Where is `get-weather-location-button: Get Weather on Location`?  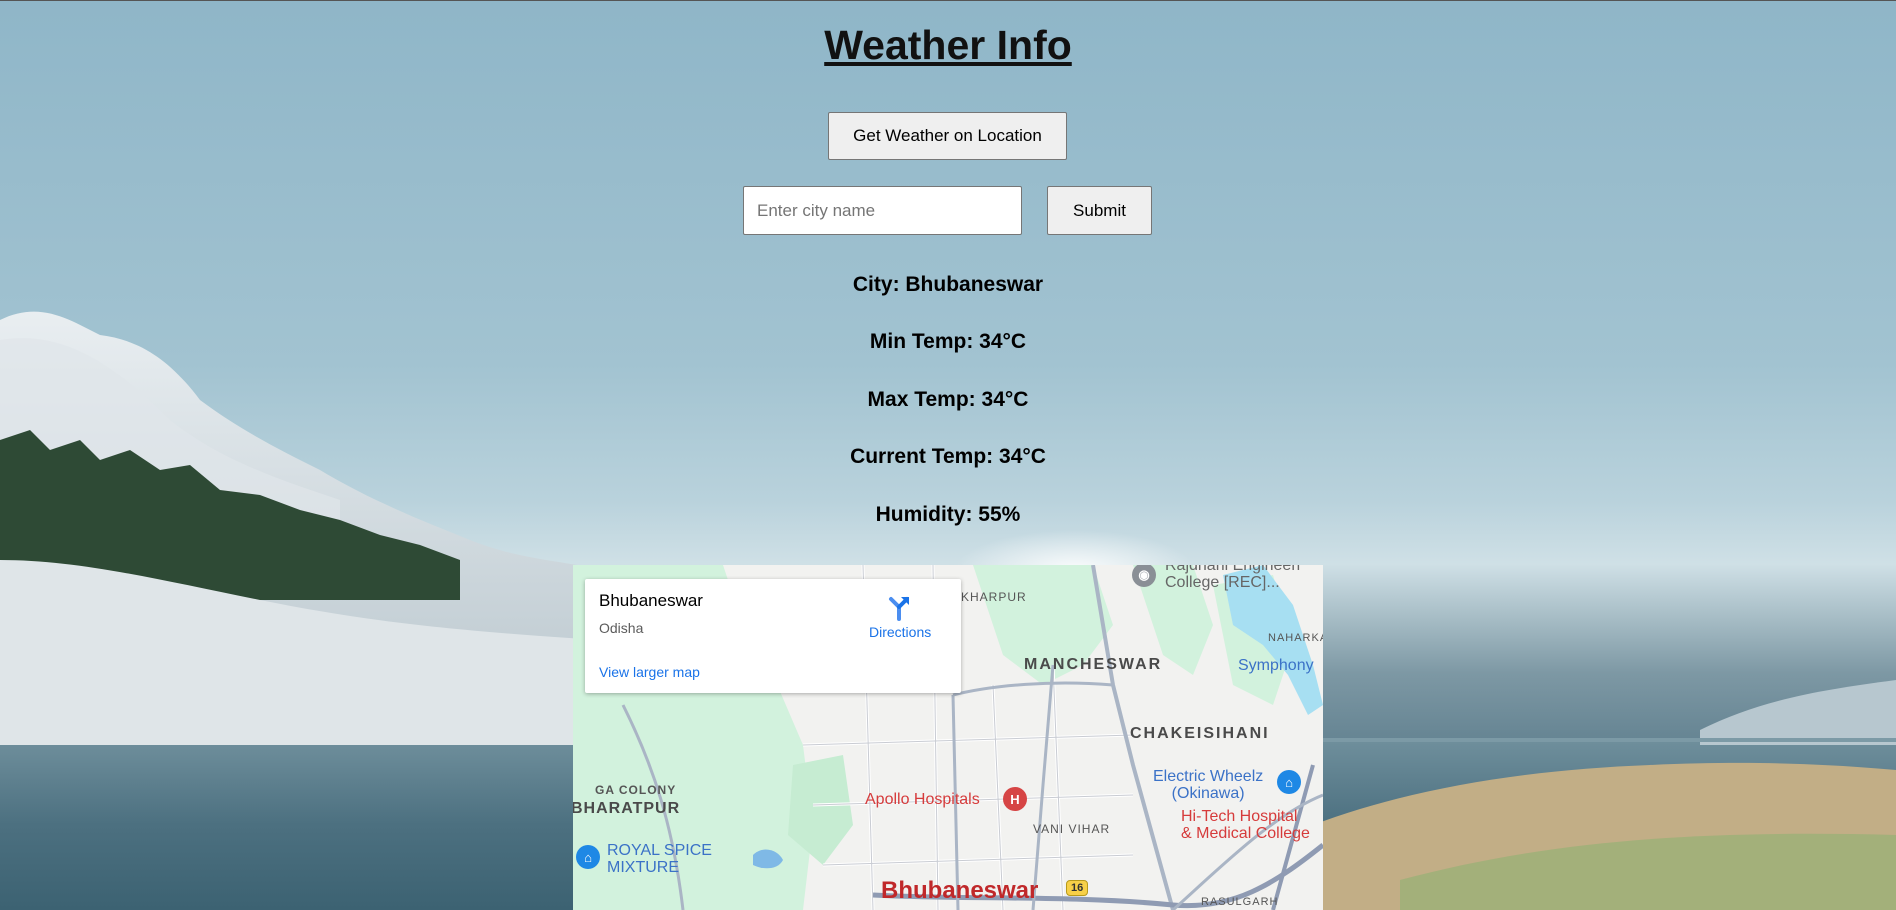
get-weather-location-button: Get Weather on Location is located at coordinates (947, 136).